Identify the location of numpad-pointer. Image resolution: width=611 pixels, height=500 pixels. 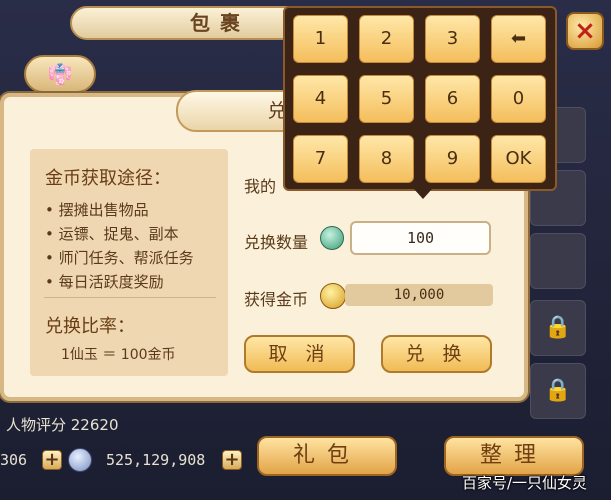
(423, 194).